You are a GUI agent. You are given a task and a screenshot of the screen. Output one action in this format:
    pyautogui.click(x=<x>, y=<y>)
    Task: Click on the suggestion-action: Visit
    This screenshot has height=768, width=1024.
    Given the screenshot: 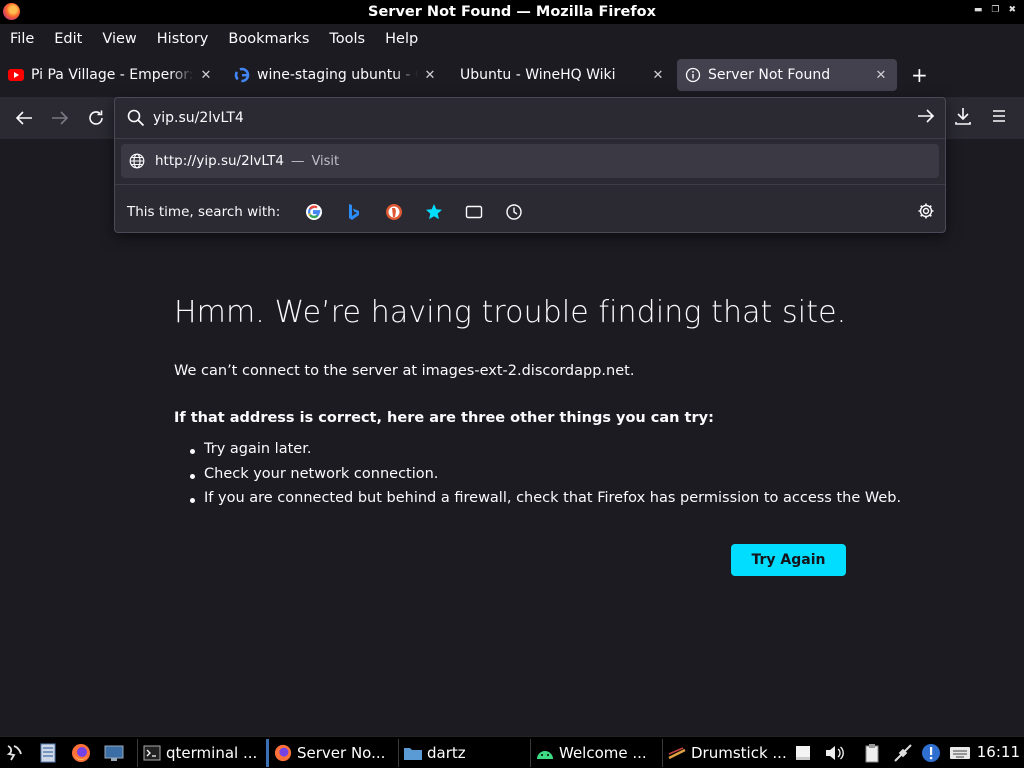 What is the action you would take?
    pyautogui.click(x=325, y=161)
    